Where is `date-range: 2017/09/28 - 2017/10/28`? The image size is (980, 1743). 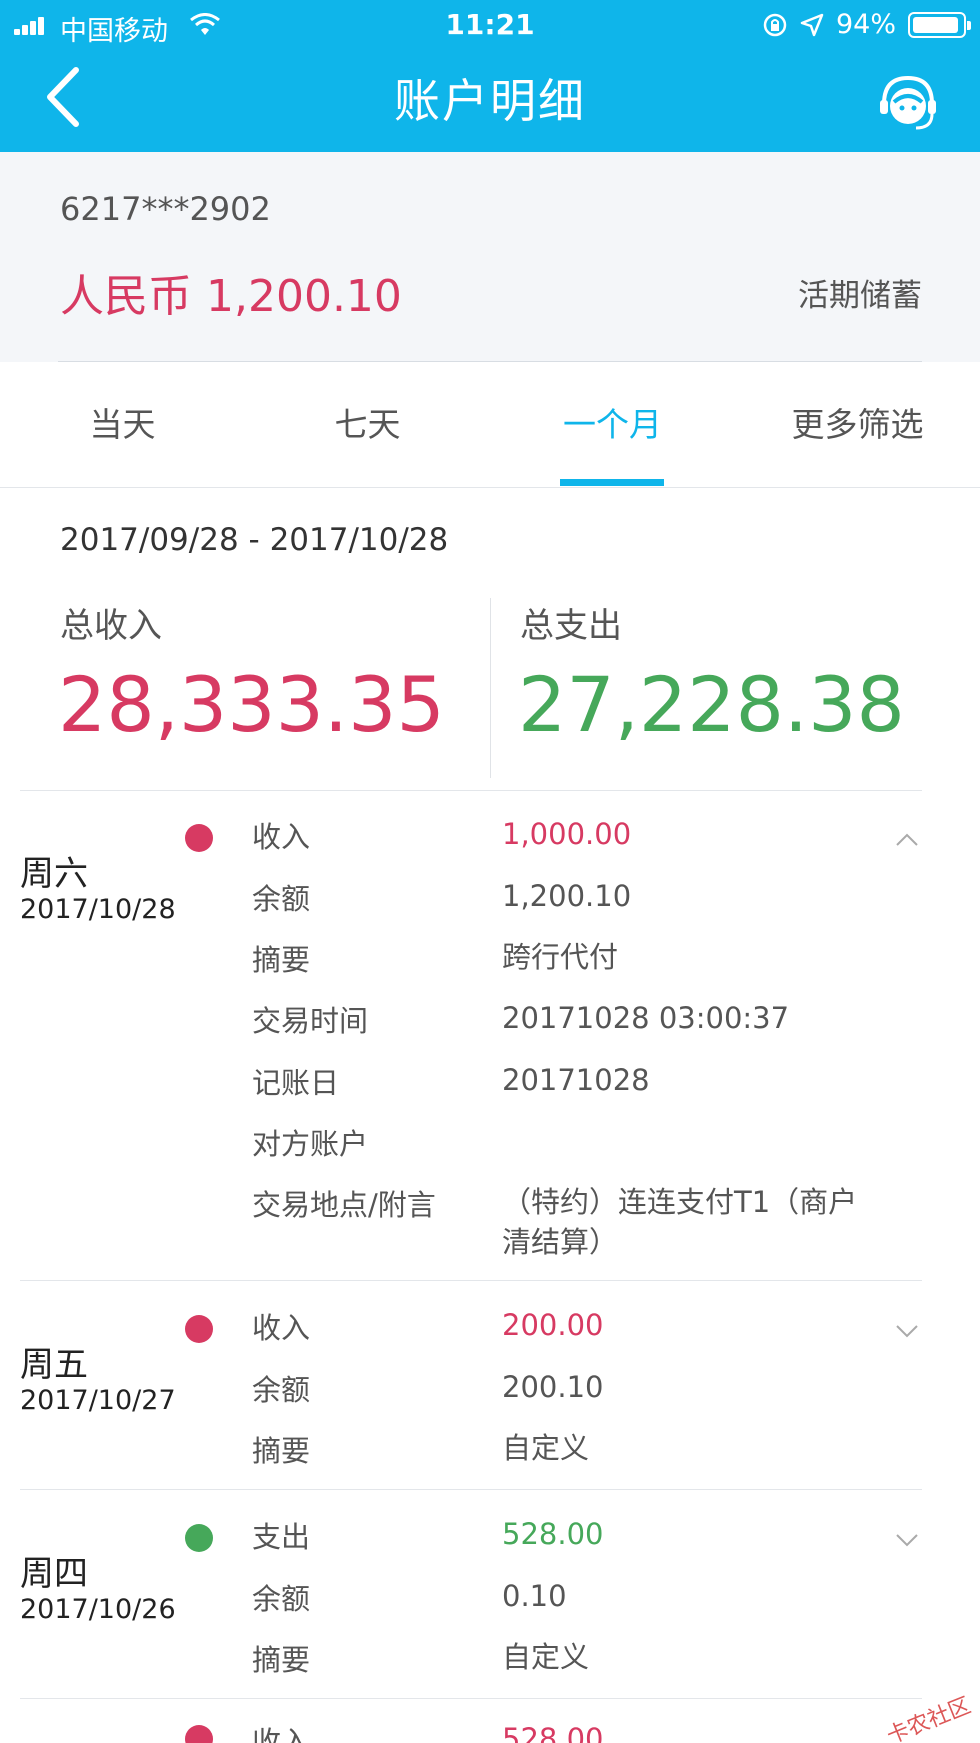
date-range: 2017/09/28 - 2017/10/28 is located at coordinates (254, 540).